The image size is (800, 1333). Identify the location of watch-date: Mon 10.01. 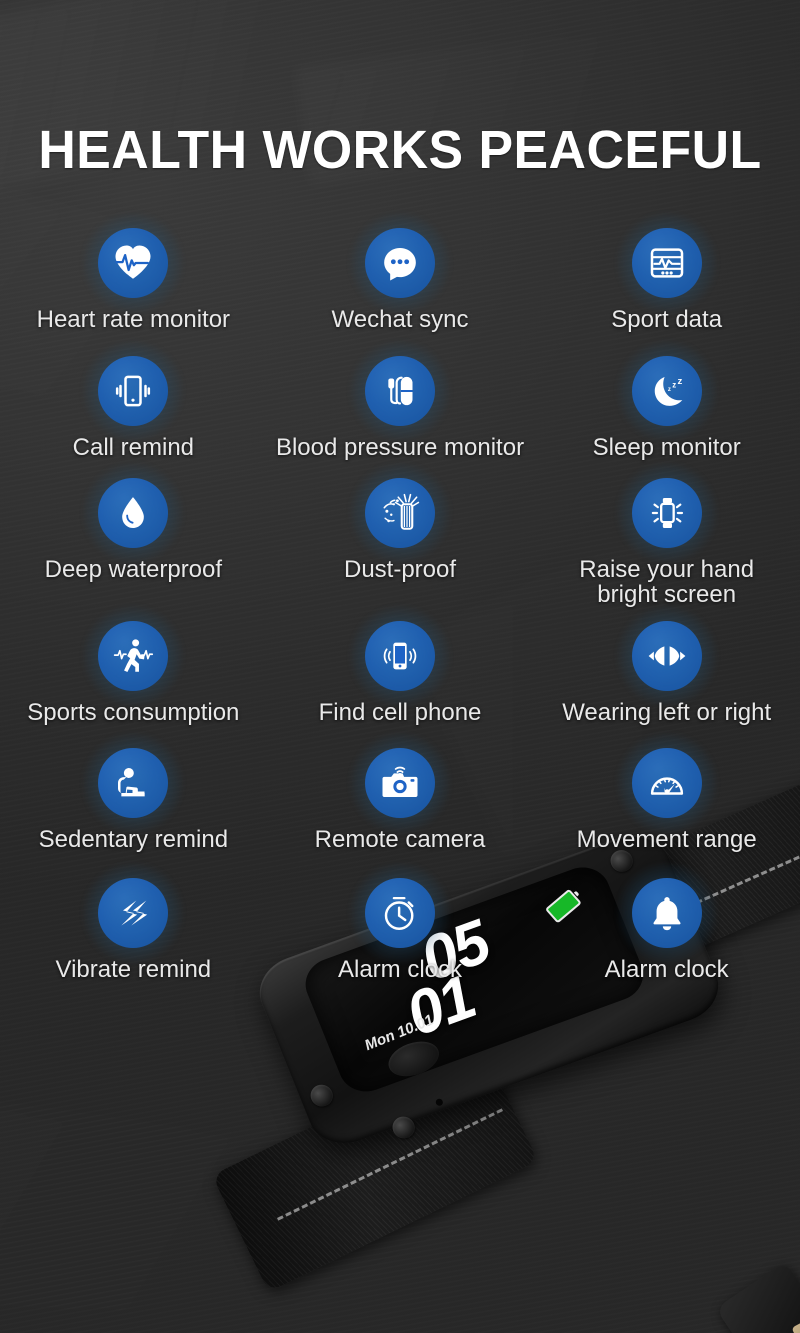
(399, 1033).